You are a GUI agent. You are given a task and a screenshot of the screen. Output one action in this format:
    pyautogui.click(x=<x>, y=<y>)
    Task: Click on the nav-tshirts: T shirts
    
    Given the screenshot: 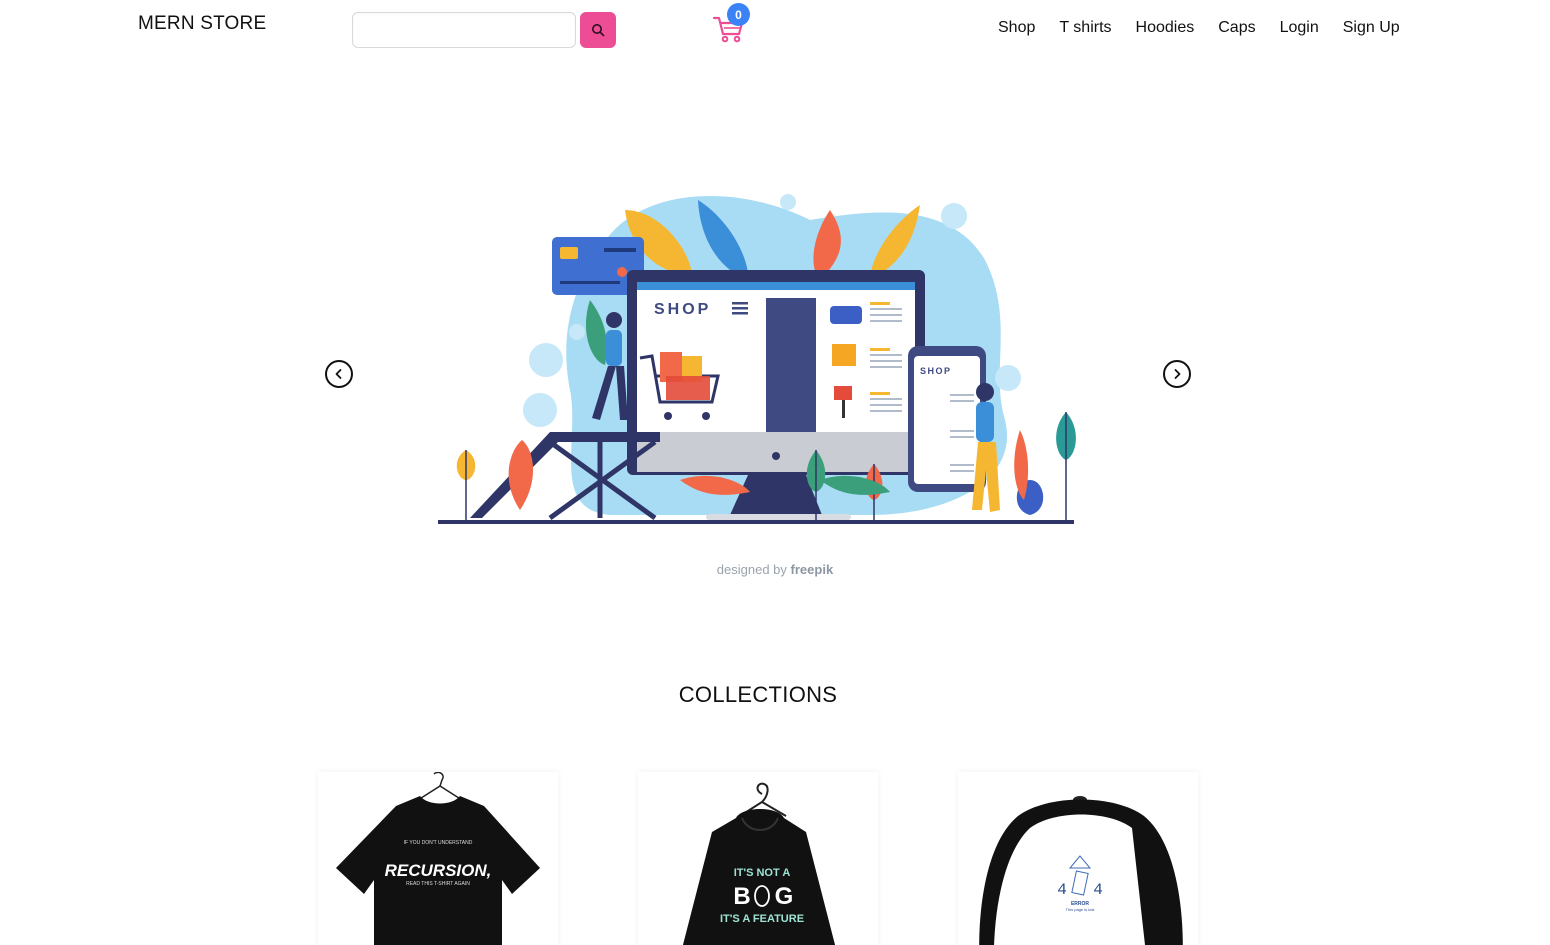 What is the action you would take?
    pyautogui.click(x=1085, y=28)
    